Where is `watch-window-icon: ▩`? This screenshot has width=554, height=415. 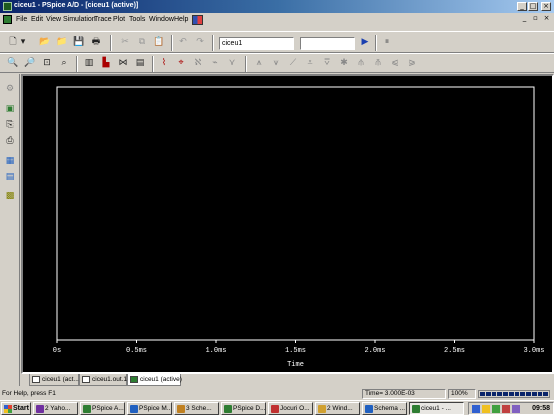 watch-window-icon: ▩ is located at coordinates (10, 196).